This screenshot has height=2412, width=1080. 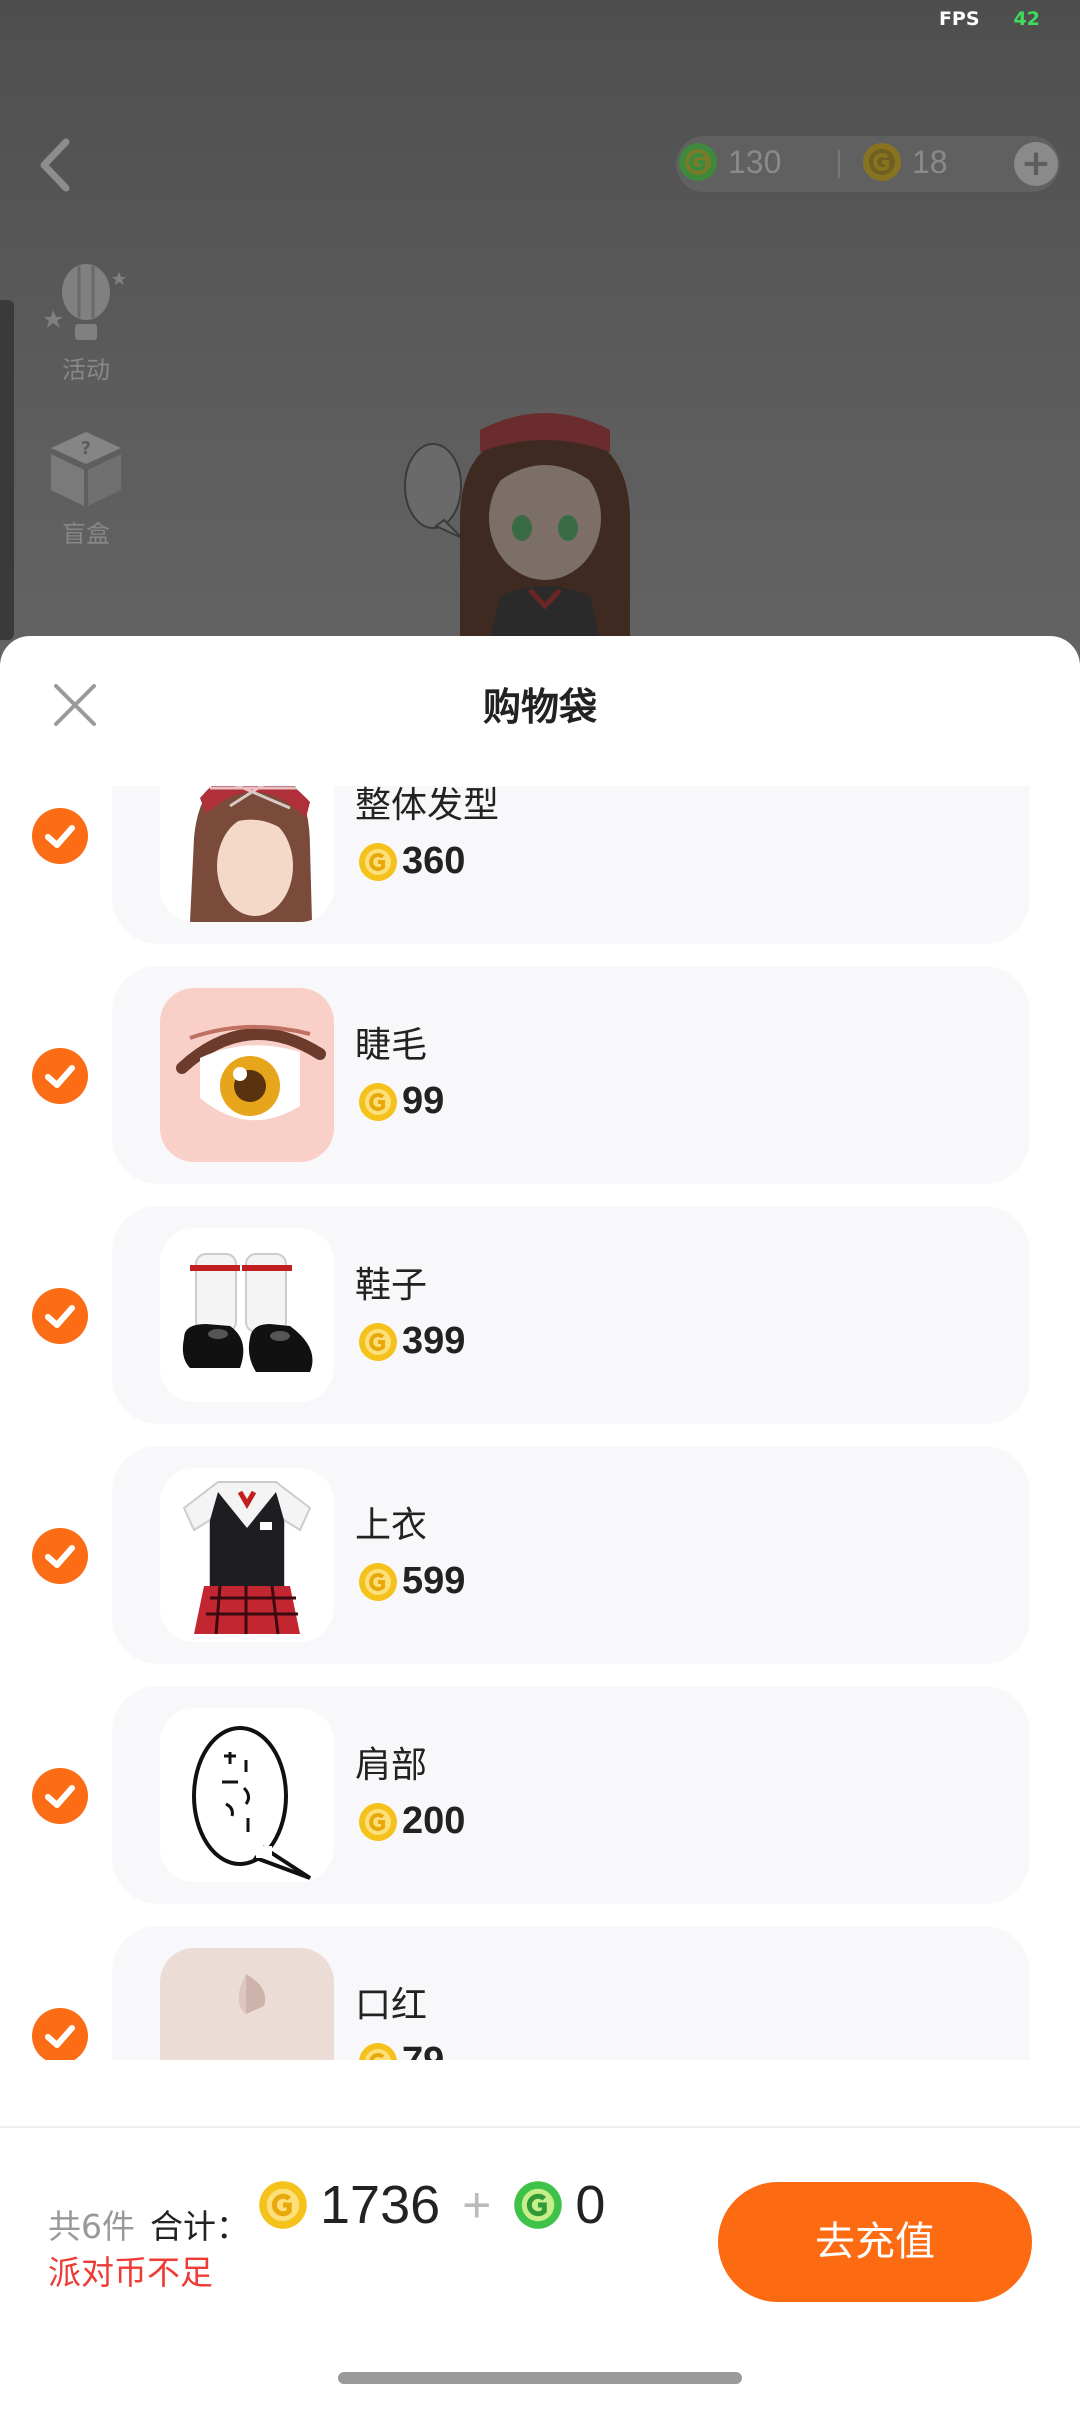 What do you see at coordinates (247, 1315) in the screenshot?
I see `item-thumbnail-shoes` at bounding box center [247, 1315].